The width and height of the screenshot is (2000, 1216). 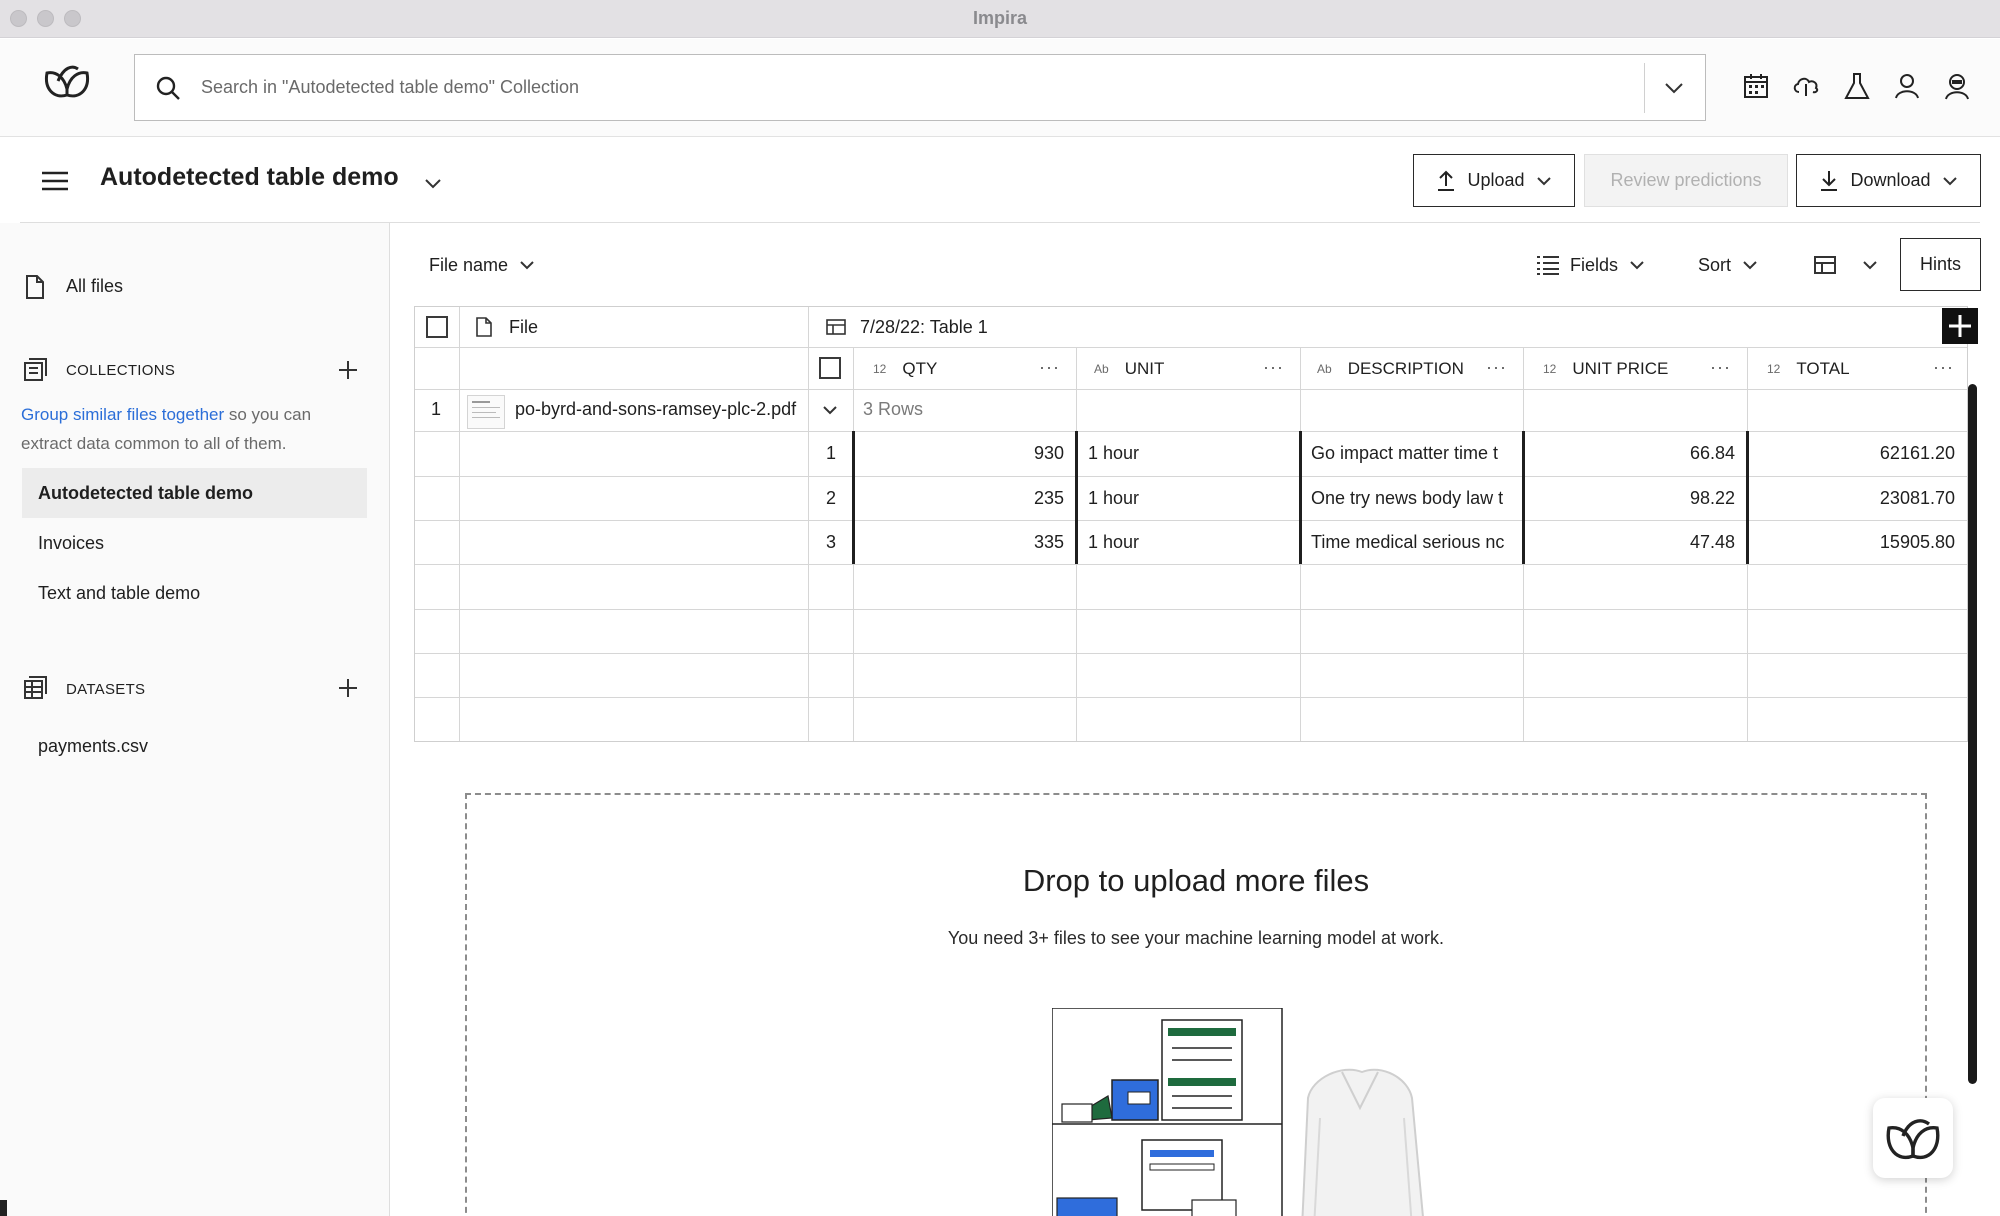 What do you see at coordinates (1550, 369) in the screenshot?
I see `number-type-tag: 12` at bounding box center [1550, 369].